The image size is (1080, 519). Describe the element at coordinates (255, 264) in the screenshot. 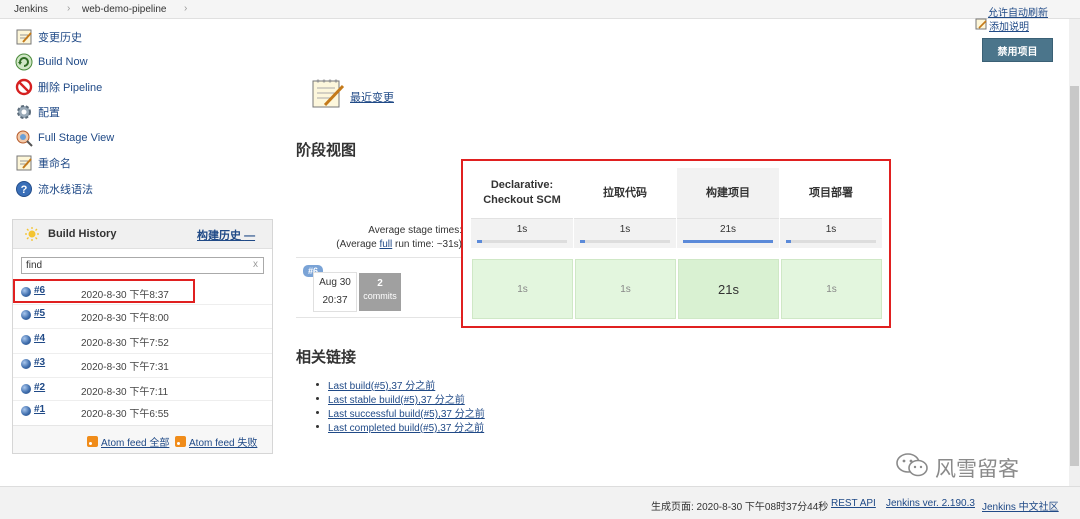

I see `clear-search-icon: x` at that location.